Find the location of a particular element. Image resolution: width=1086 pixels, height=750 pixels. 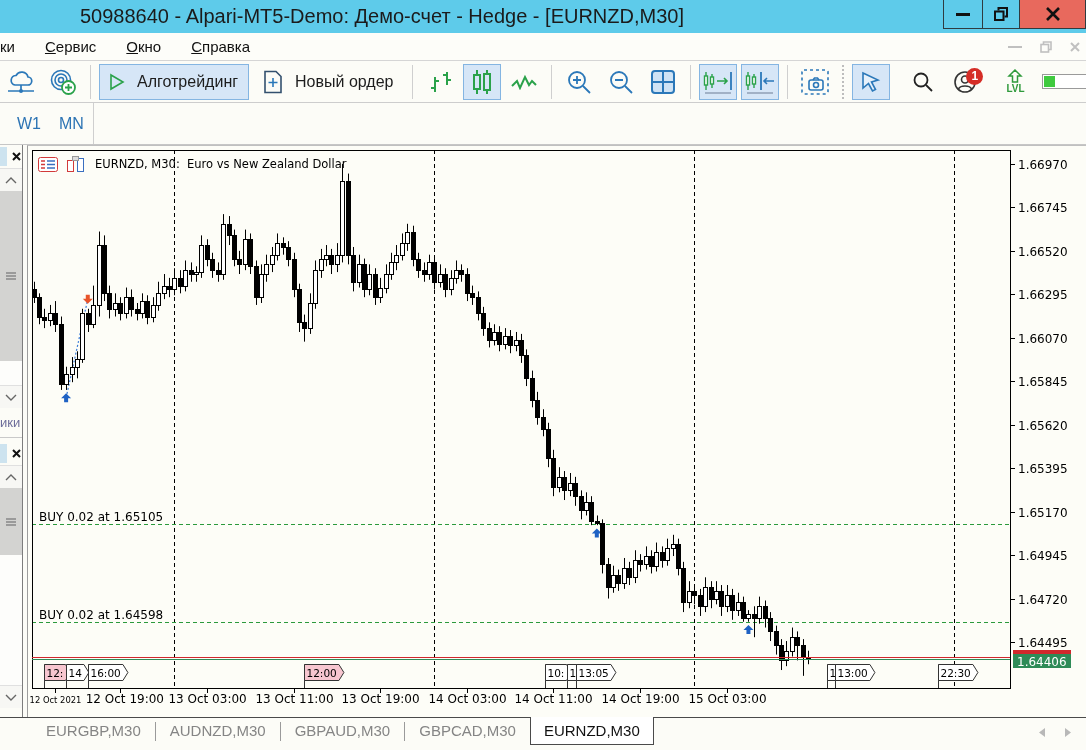

candlestick-icon is located at coordinates (482, 81).